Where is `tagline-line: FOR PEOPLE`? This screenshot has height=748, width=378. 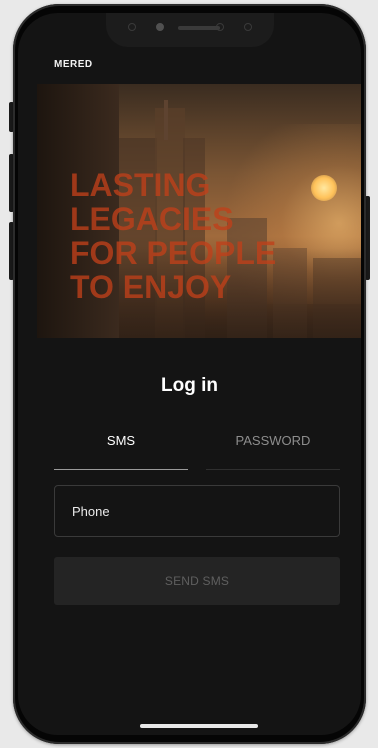
tagline-line: FOR PEOPLE is located at coordinates (173, 253).